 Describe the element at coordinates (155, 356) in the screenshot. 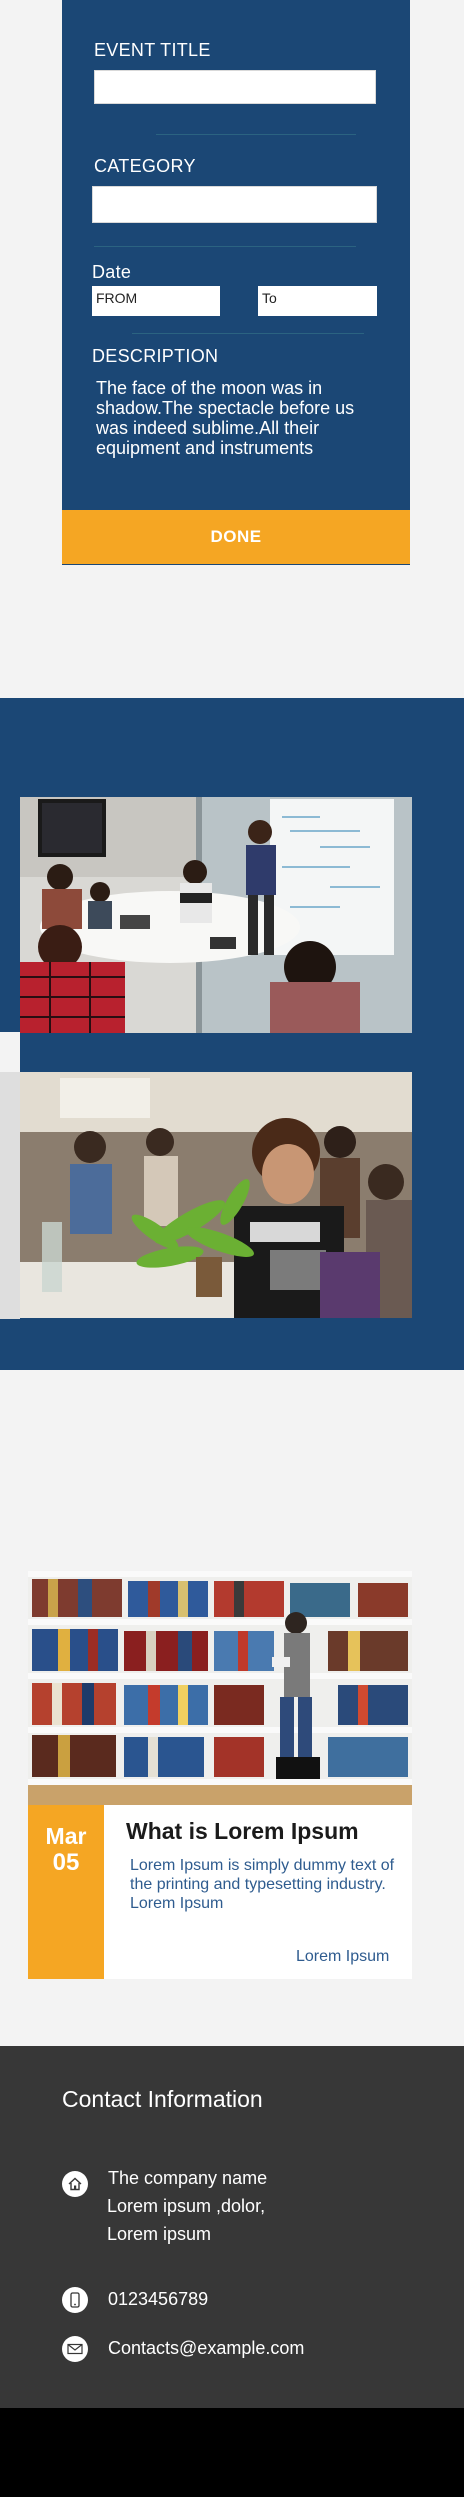

I see `description-label: DESCRIPTION` at that location.